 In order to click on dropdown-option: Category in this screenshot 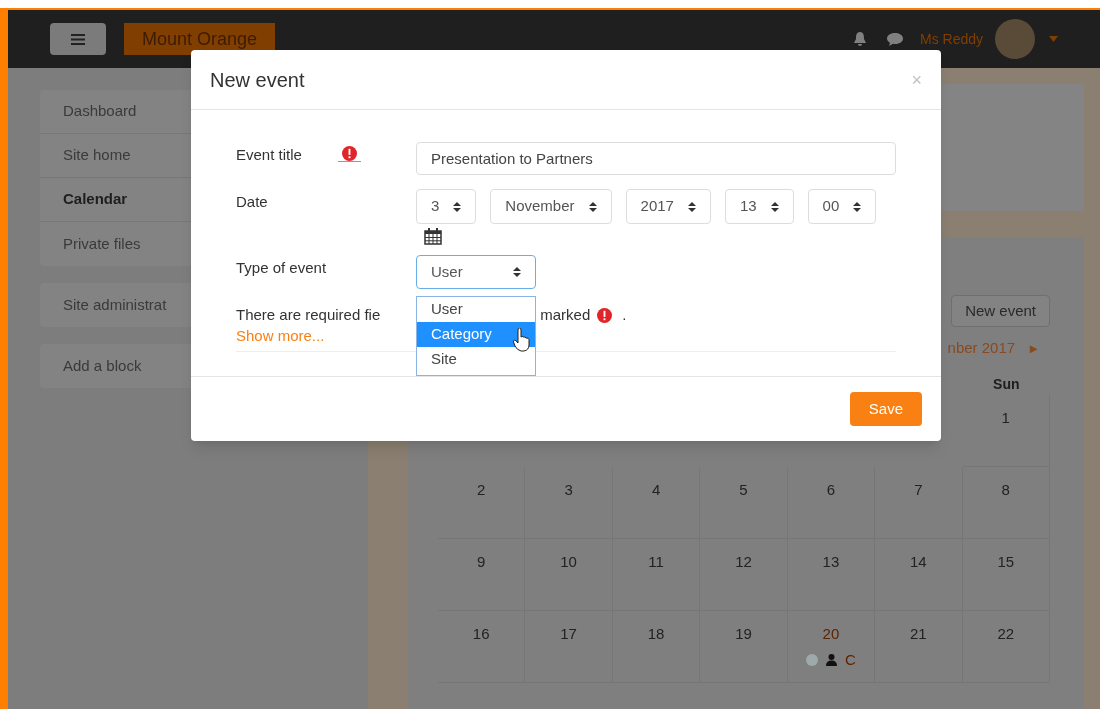, I will do `click(476, 334)`.